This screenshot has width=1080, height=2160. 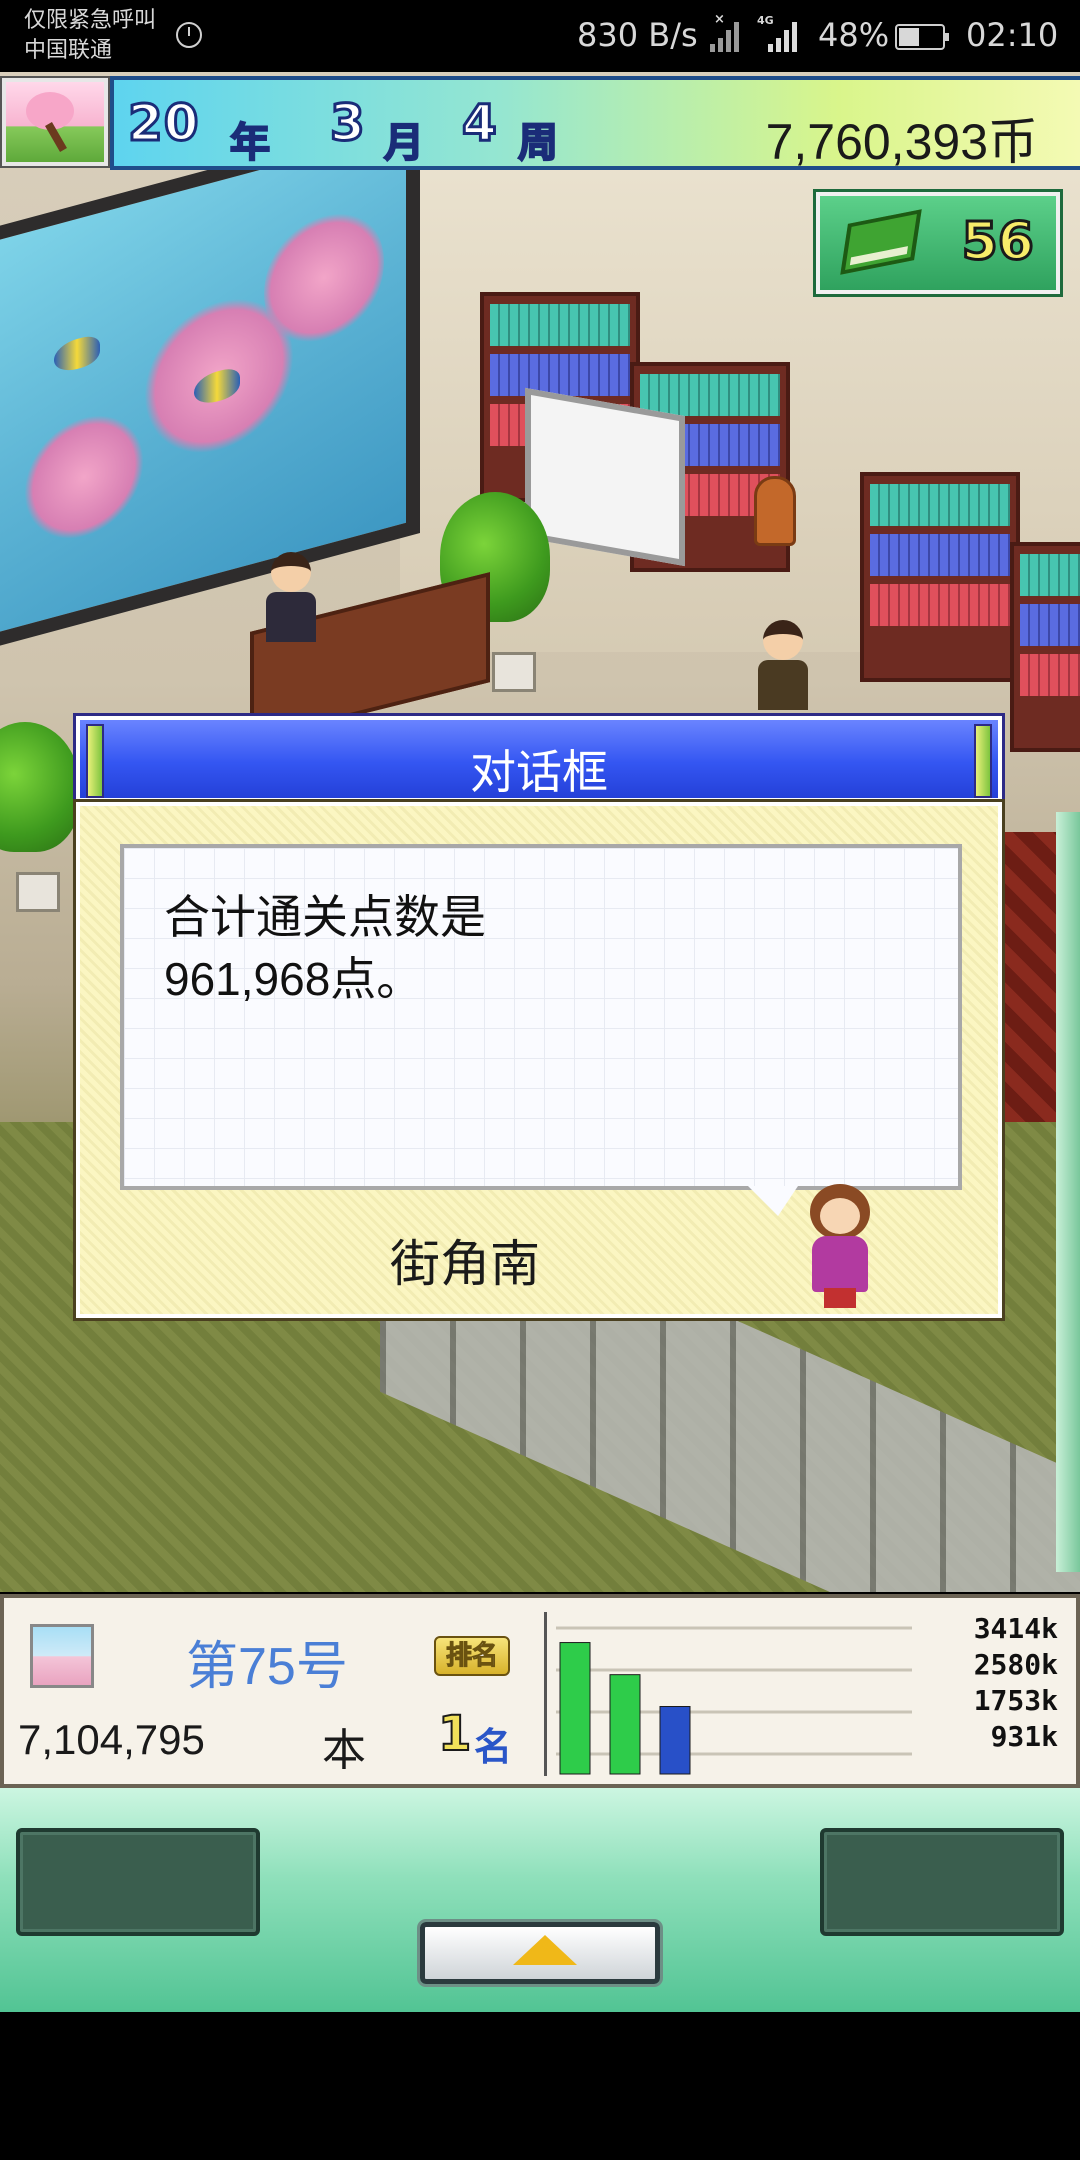 I want to click on message-box: 合计通关点数是 961,968点。, so click(x=541, y=1017).